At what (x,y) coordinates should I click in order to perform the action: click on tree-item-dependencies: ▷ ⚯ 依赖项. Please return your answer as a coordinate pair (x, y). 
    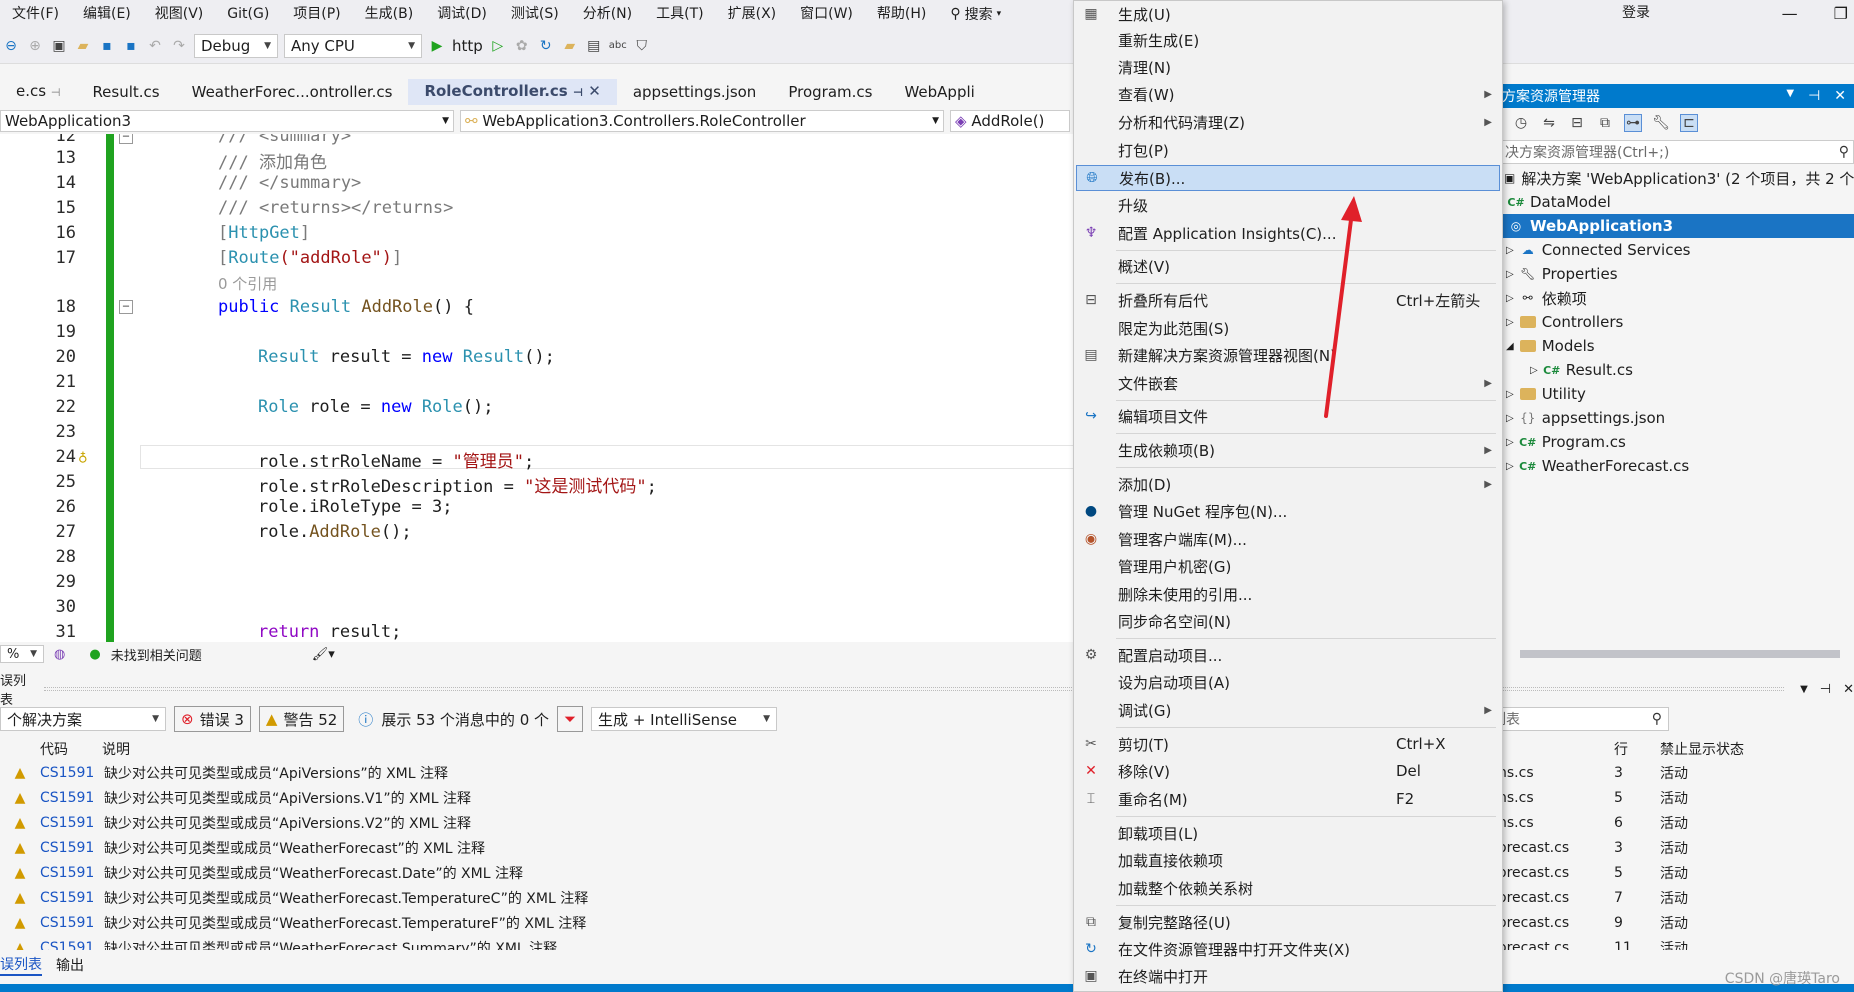
    Looking at the image, I should click on (1677, 298).